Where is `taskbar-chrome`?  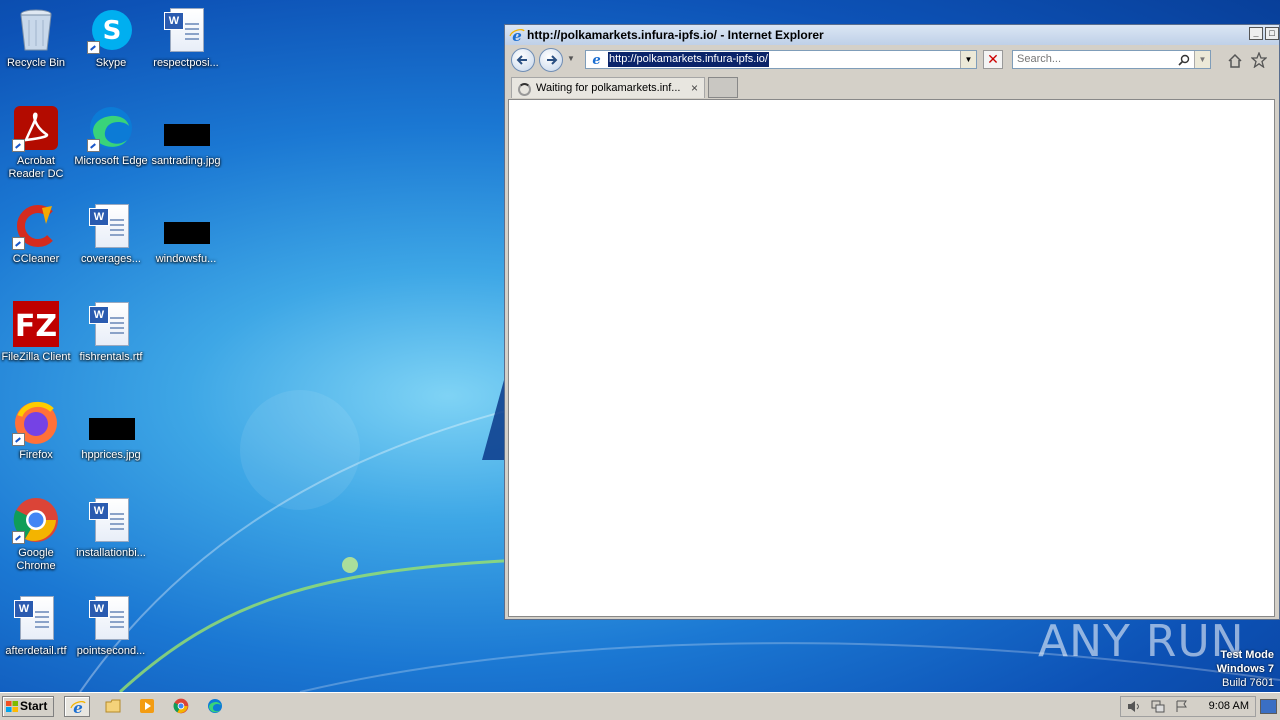
taskbar-chrome is located at coordinates (181, 706).